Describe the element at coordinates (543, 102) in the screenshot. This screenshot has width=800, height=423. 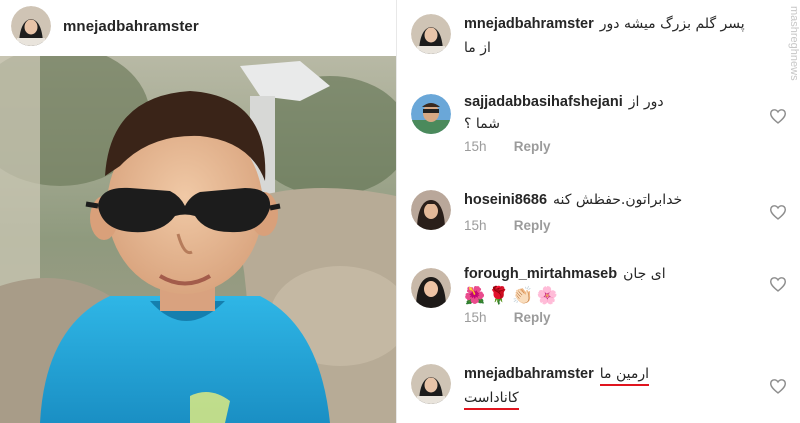
I see `comment-username: sajjadabbasihafshejani` at that location.